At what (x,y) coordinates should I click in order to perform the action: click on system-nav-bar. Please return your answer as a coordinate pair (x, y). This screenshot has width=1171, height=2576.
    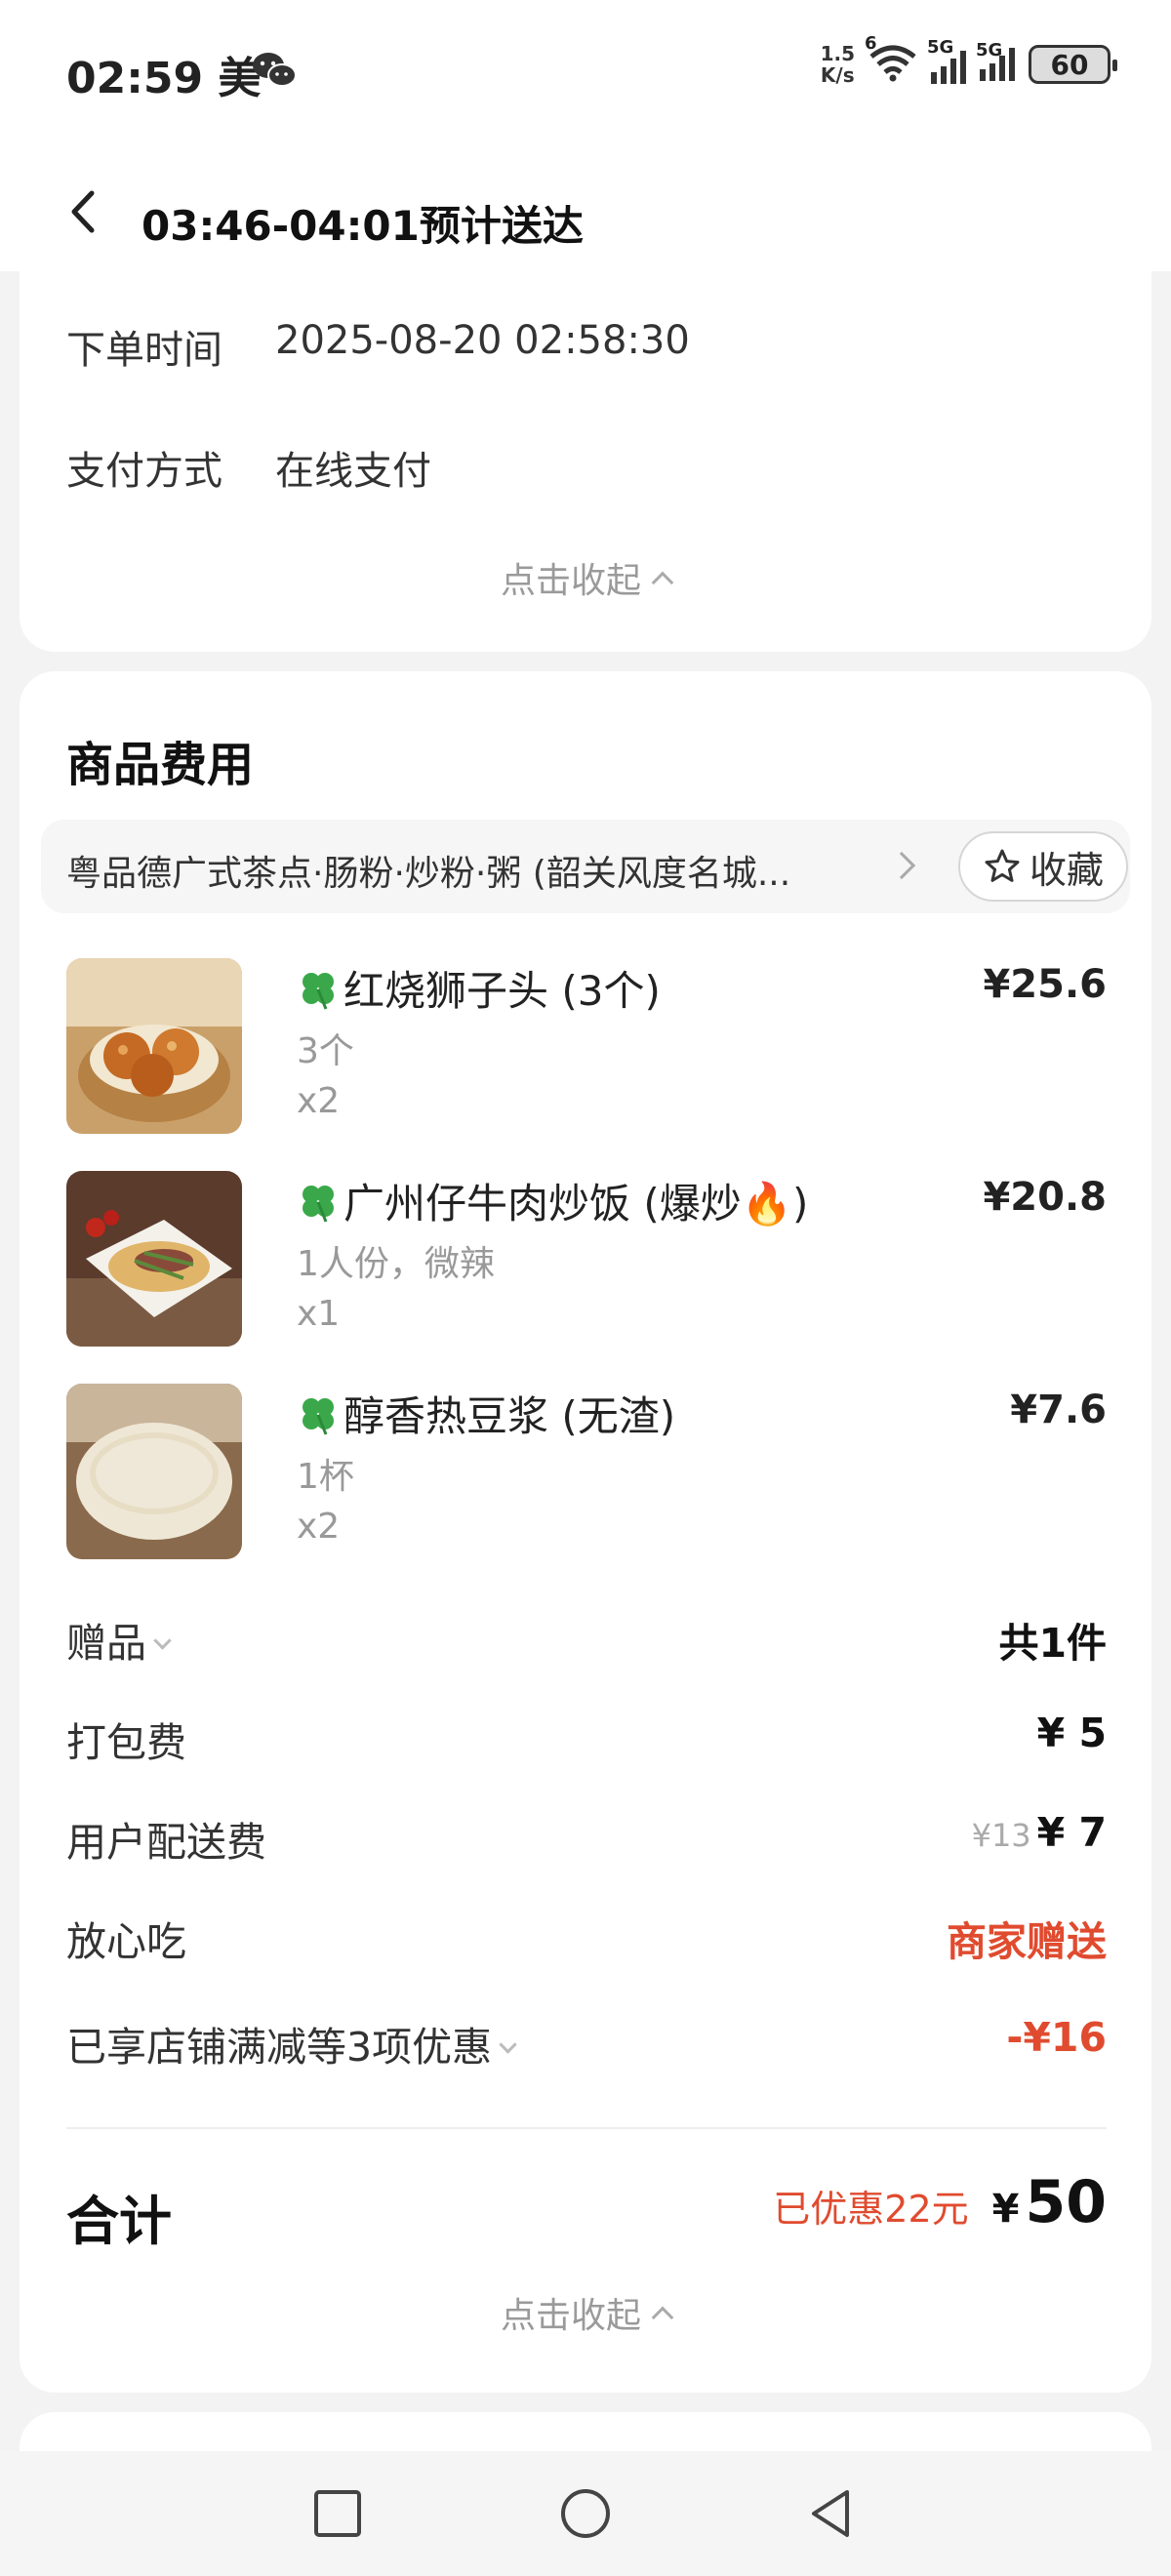
    Looking at the image, I should click on (585, 2513).